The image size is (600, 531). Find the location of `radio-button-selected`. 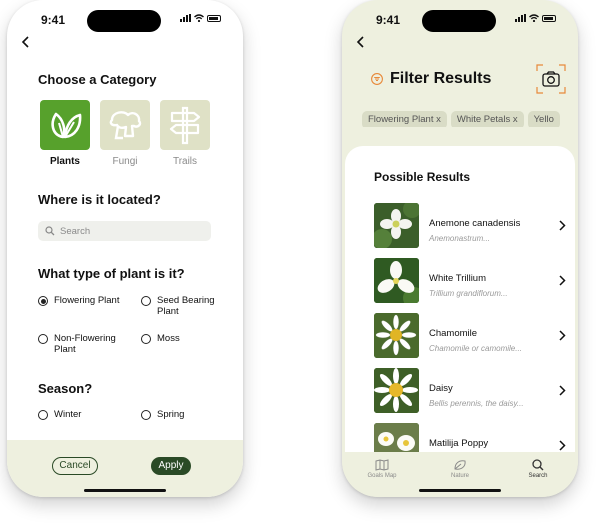

radio-button-selected is located at coordinates (43, 301).